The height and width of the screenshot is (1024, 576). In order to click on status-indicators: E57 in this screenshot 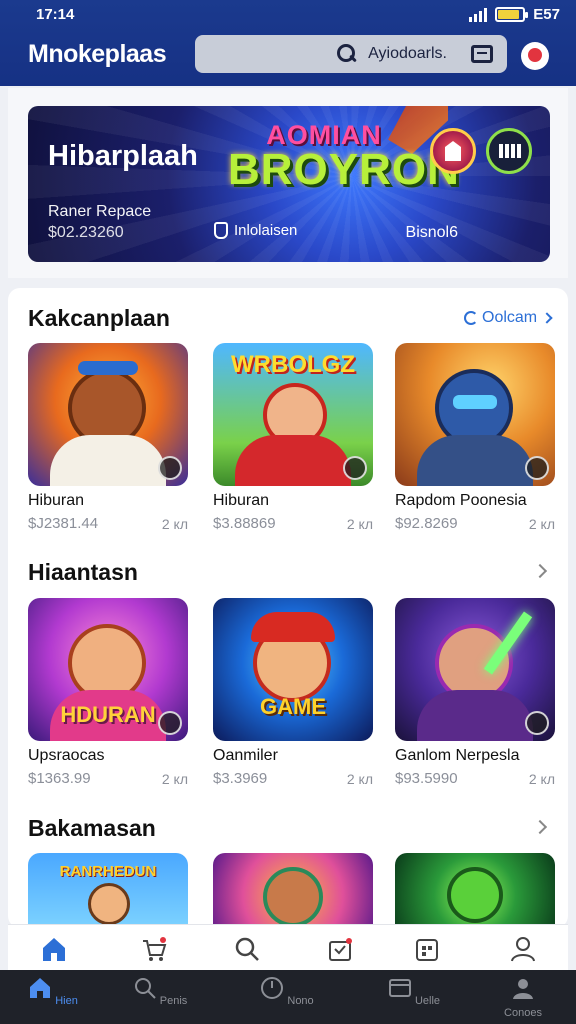, I will do `click(514, 14)`.